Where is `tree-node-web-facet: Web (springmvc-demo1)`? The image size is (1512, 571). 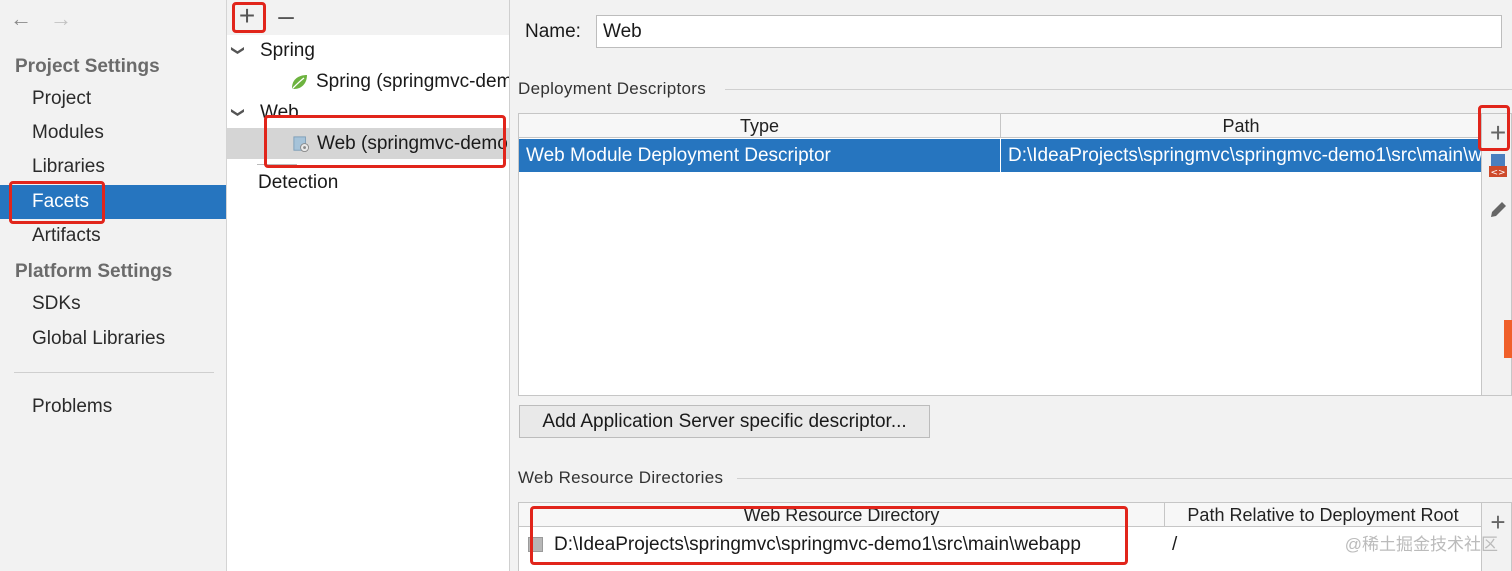
tree-node-web-facet: Web (springmvc-demo1) is located at coordinates (368, 143).